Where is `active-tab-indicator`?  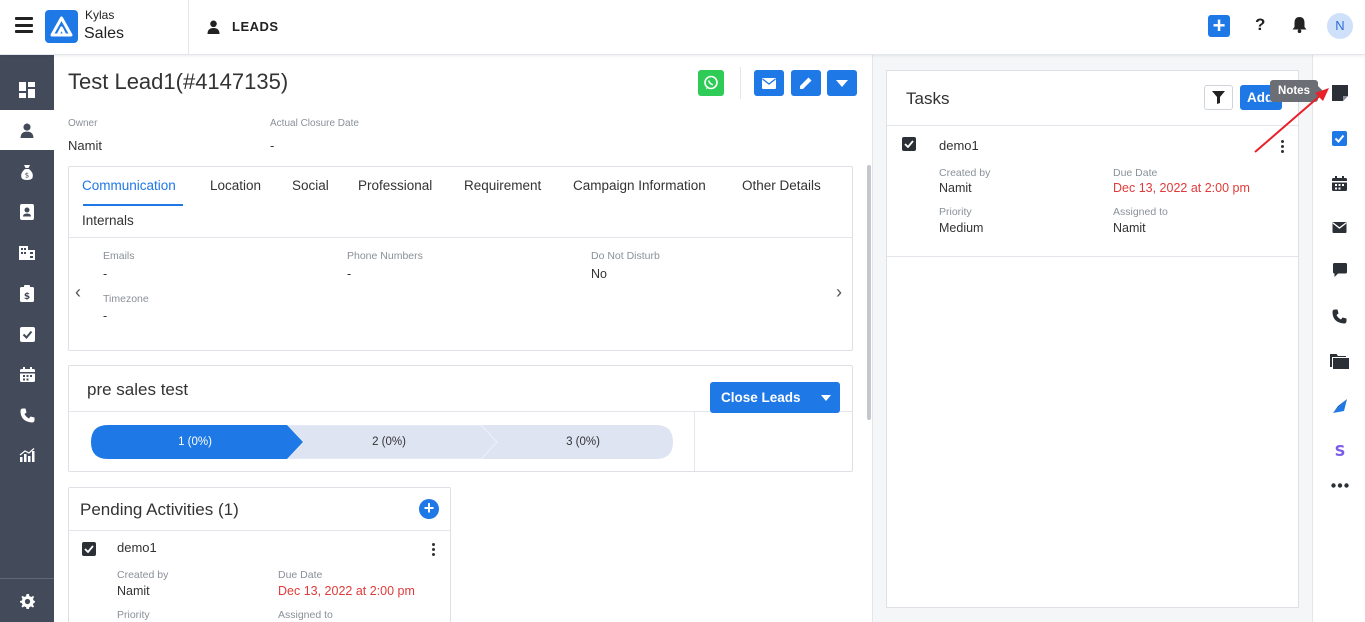 active-tab-indicator is located at coordinates (133, 205).